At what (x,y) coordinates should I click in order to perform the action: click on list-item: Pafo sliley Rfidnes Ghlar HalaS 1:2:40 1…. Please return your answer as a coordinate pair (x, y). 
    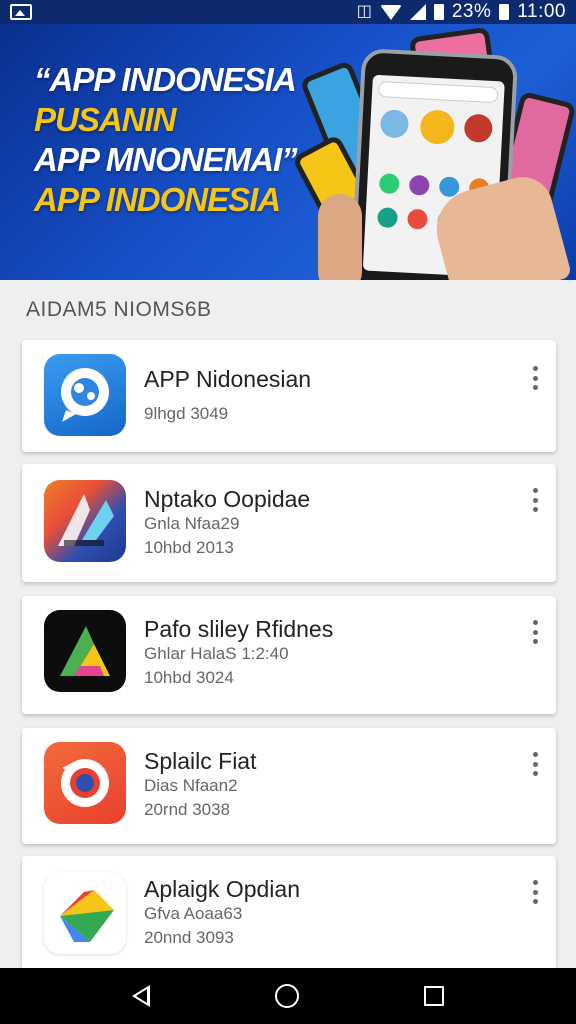
    Looking at the image, I should click on (289, 655).